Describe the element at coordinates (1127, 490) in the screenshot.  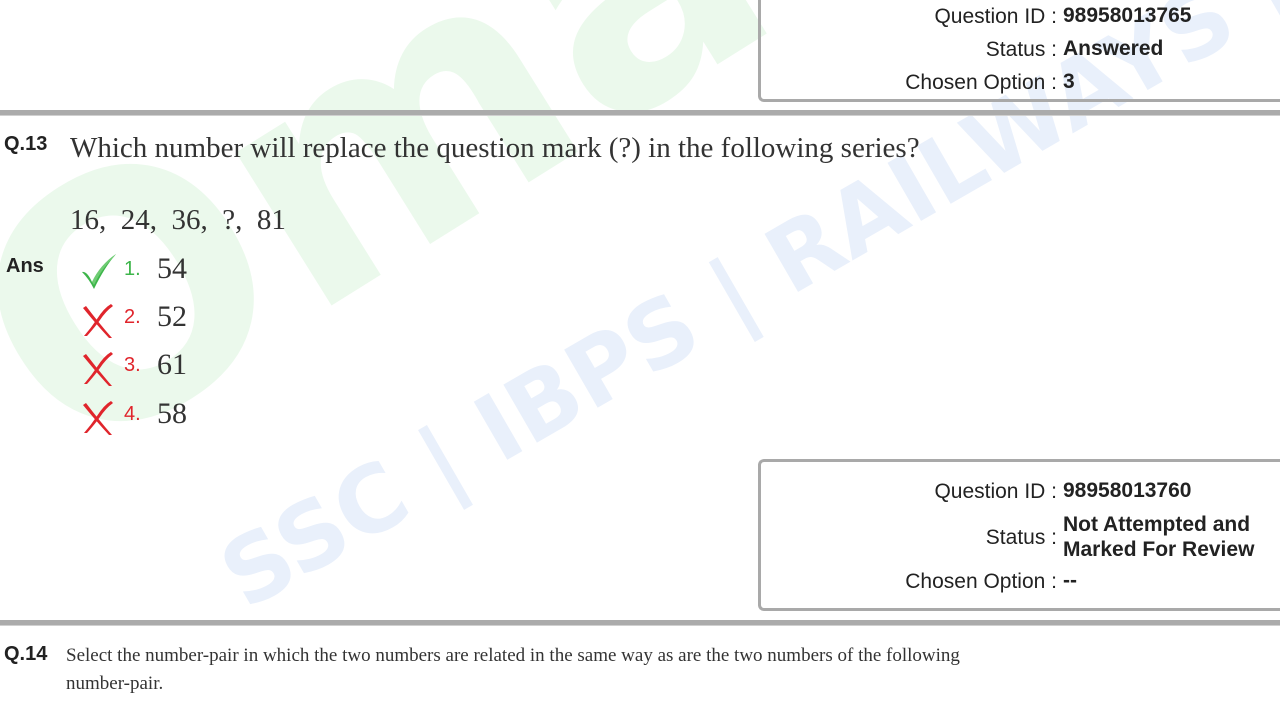
I see `question-id-value: 98958013760` at that location.